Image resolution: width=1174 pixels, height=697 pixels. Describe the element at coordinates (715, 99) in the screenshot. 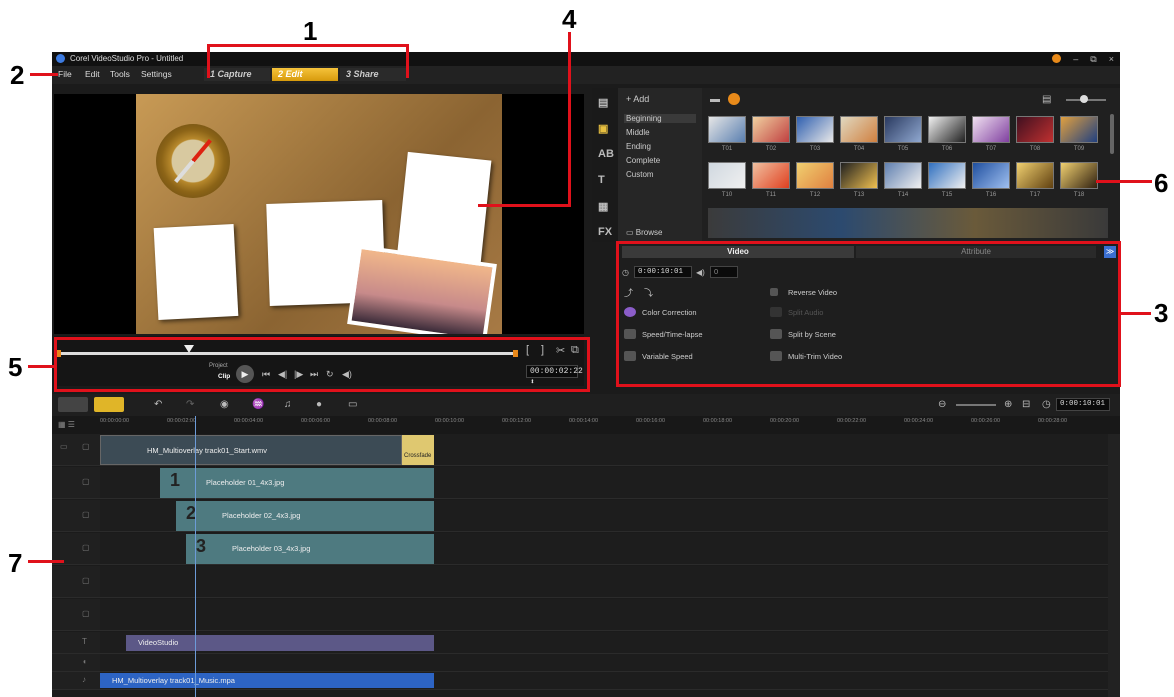

I see `folder-icon: ▬` at that location.